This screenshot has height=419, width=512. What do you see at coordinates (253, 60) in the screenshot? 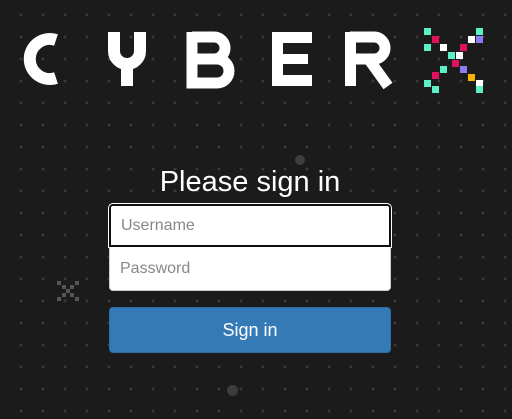
I see `cyberx-logo` at bounding box center [253, 60].